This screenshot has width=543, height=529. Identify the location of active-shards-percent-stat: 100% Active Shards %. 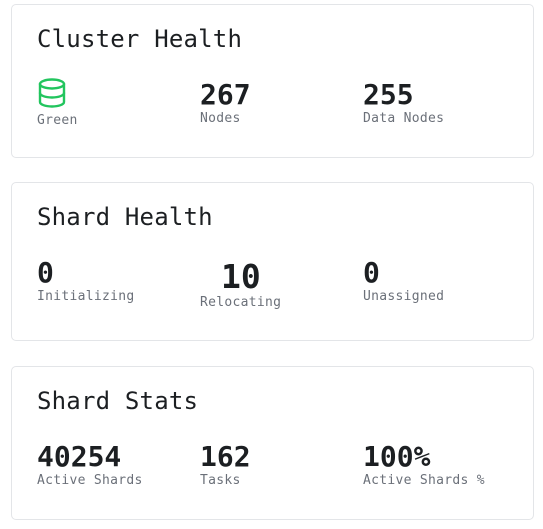
(424, 465).